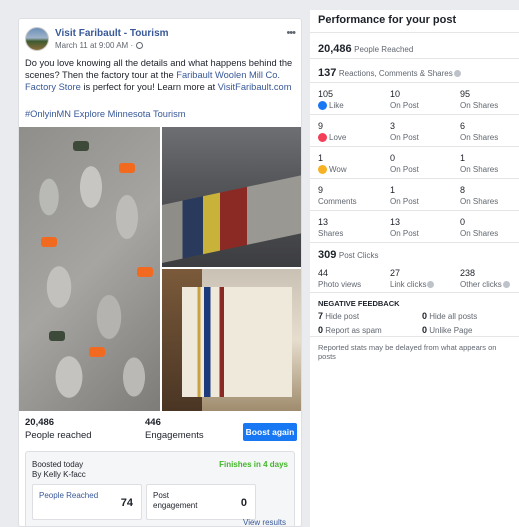  Describe the element at coordinates (322, 138) in the screenshot. I see `love-icon` at that location.